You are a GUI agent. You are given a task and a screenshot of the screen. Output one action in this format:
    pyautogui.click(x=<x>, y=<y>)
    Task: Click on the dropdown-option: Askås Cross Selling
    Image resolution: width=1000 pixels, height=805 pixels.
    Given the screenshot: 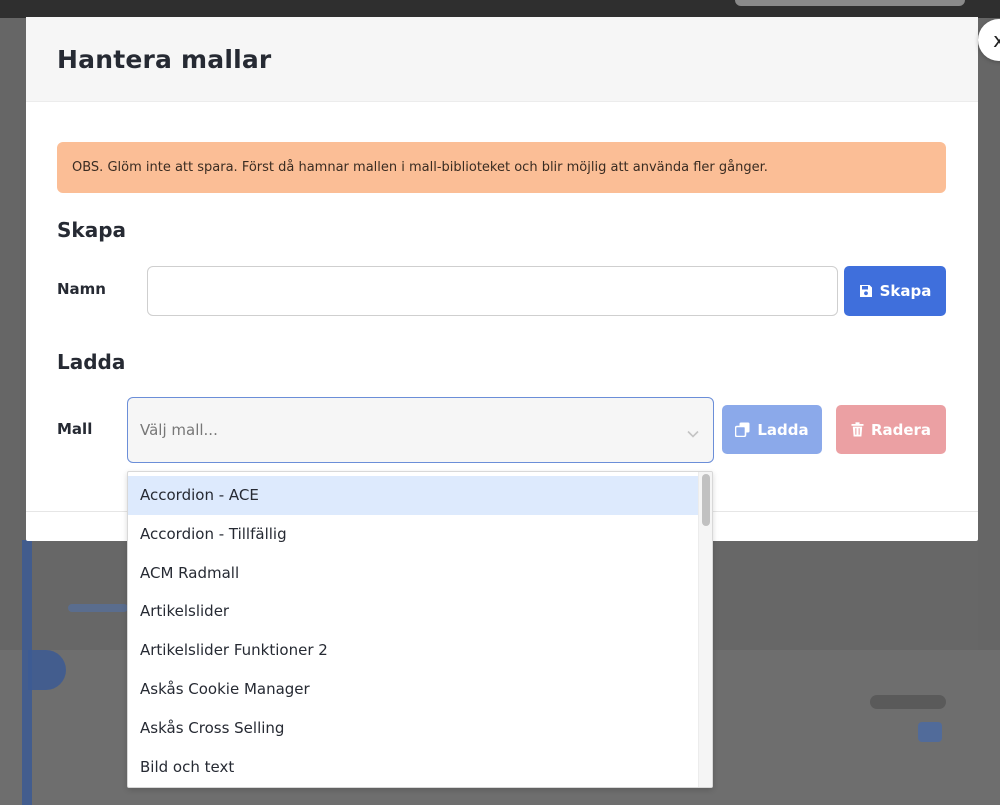 What is the action you would take?
    pyautogui.click(x=413, y=728)
    